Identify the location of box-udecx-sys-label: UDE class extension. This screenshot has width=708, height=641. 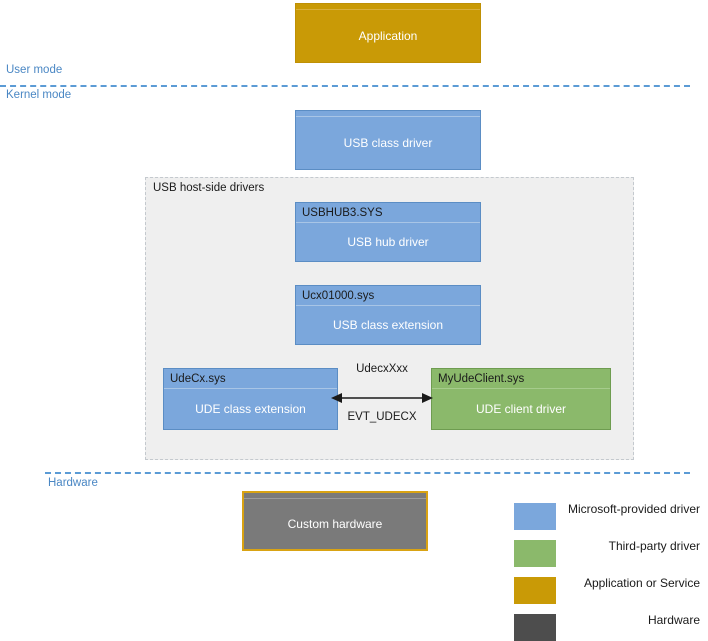
(250, 408).